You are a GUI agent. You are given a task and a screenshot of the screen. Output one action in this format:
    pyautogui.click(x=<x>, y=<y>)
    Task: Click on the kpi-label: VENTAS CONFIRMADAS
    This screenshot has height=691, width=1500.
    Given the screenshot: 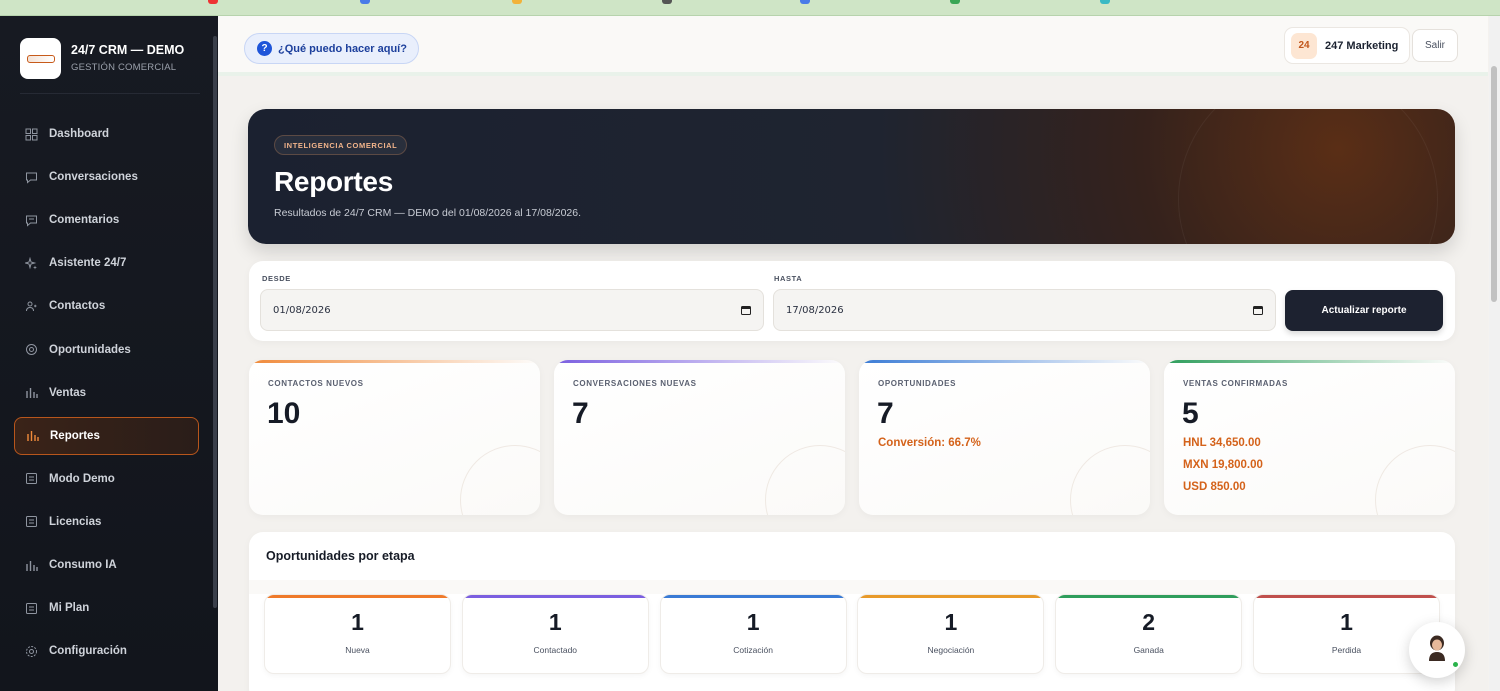 What is the action you would take?
    pyautogui.click(x=1235, y=383)
    